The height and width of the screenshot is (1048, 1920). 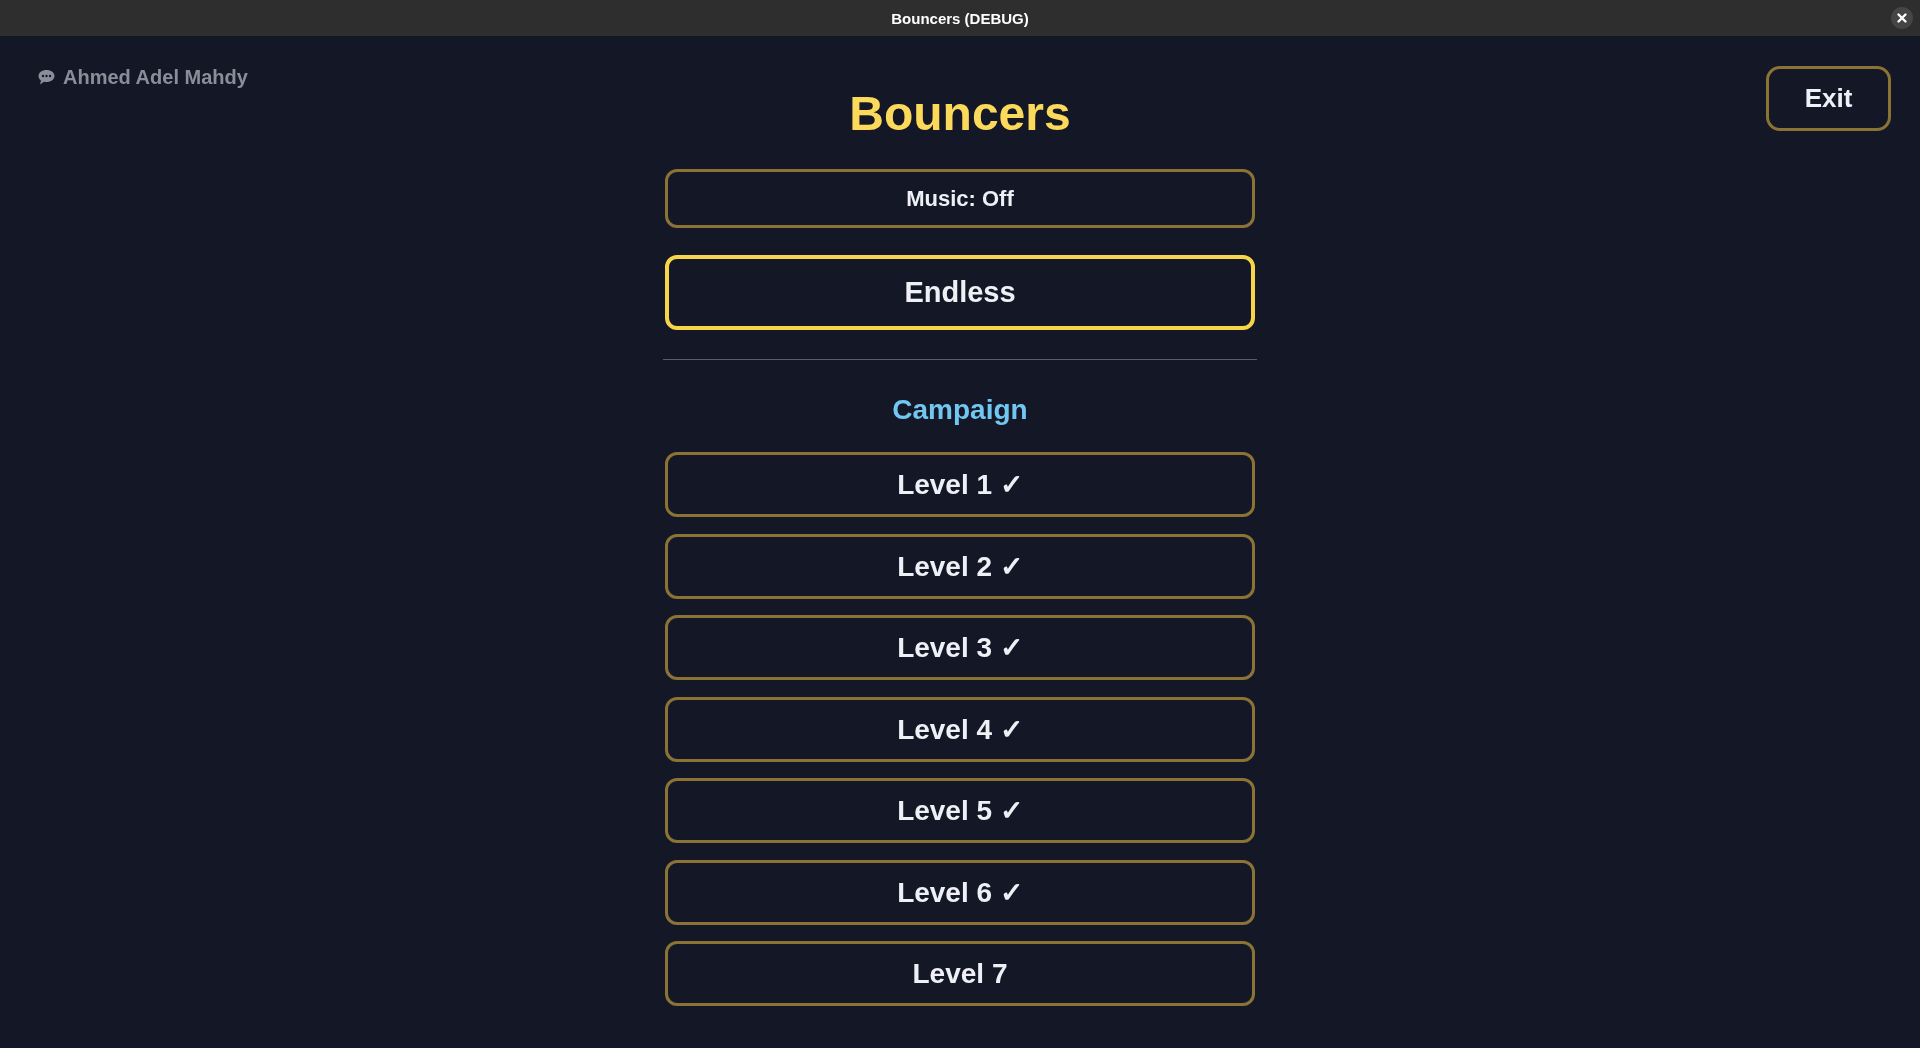 What do you see at coordinates (46, 77) in the screenshot?
I see `speech-bubble-icon` at bounding box center [46, 77].